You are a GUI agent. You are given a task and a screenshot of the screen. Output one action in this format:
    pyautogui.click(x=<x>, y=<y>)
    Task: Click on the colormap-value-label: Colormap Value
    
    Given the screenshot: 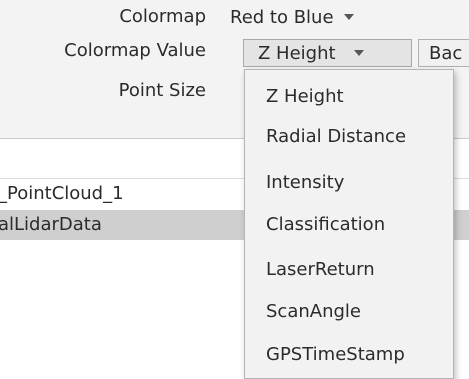 What is the action you would take?
    pyautogui.click(x=135, y=50)
    